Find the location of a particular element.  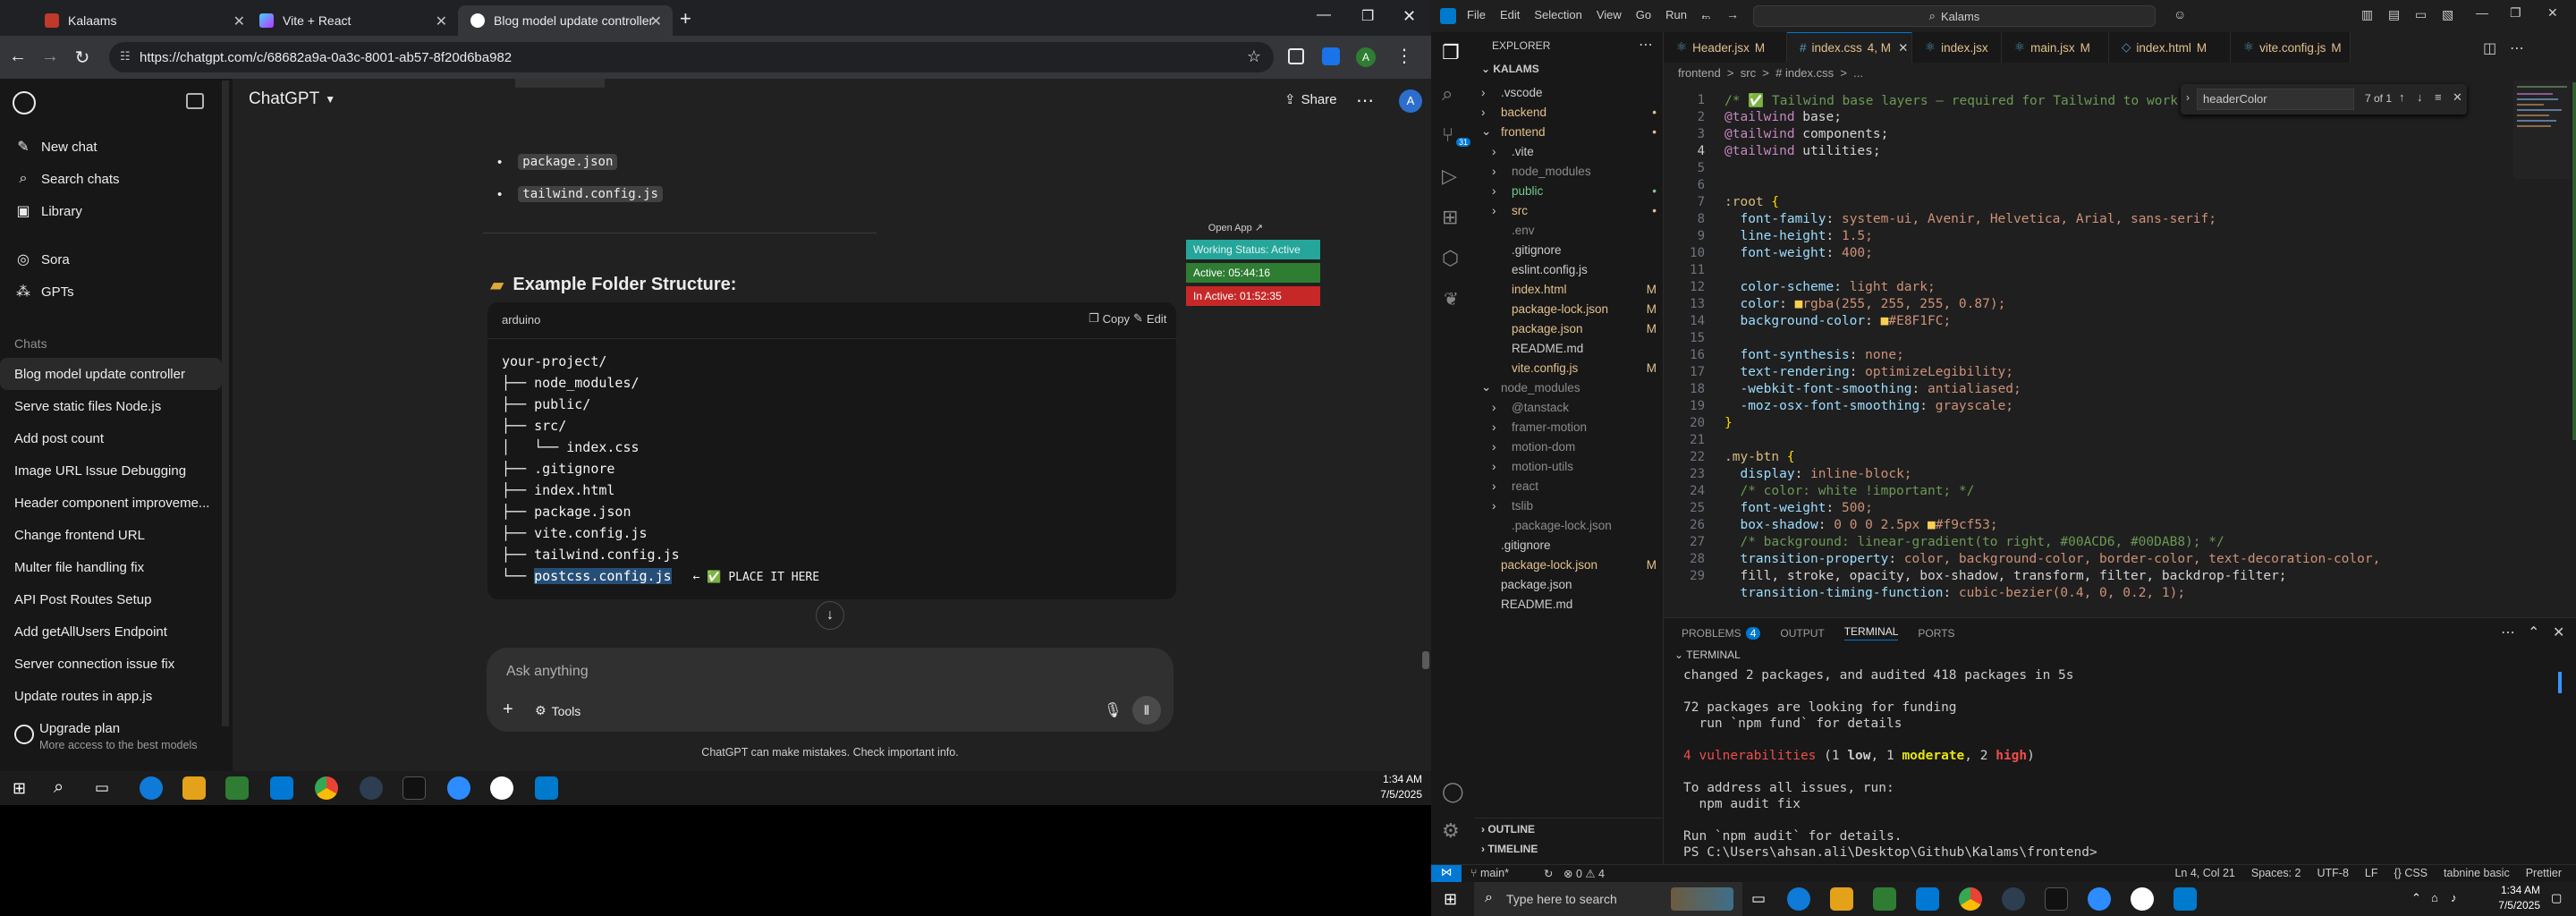

app-circle-icon is located at coordinates (2142, 899).